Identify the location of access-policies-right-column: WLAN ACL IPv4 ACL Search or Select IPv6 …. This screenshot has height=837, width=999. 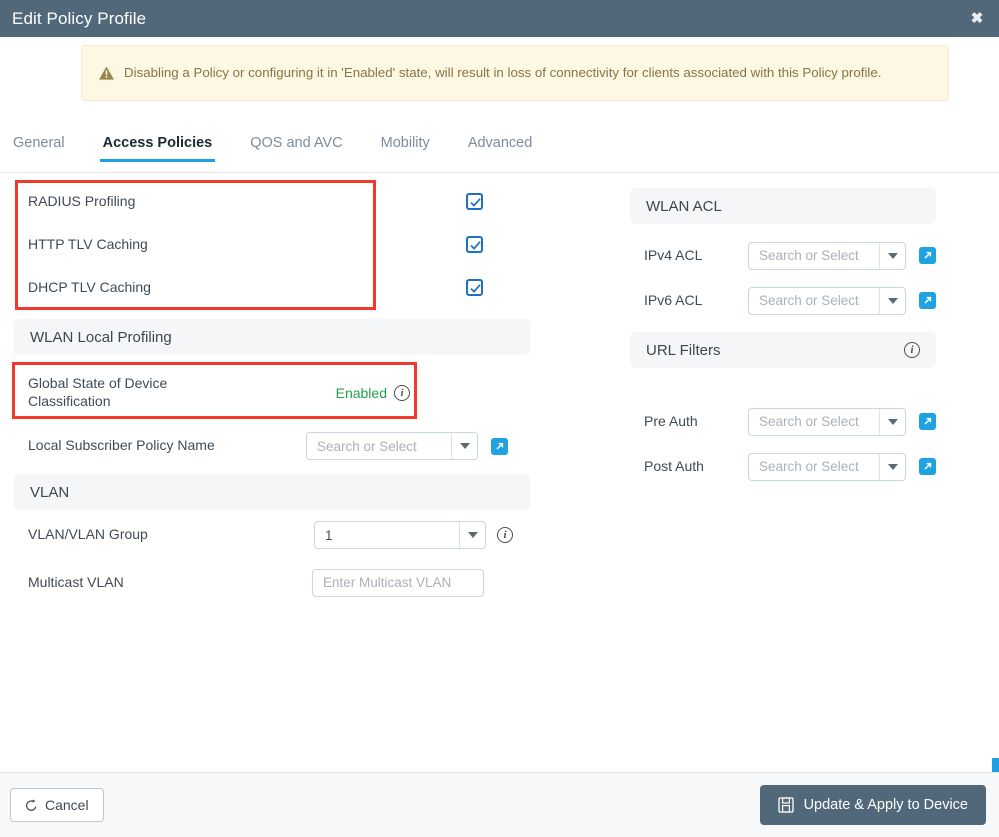
(783, 338).